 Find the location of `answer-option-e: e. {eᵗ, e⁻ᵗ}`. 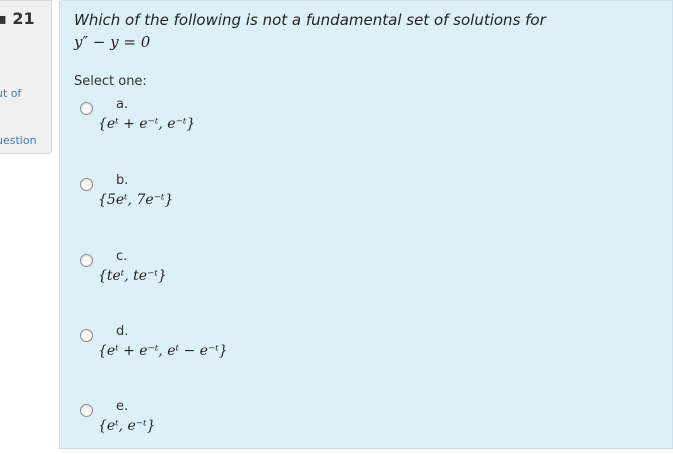

answer-option-e: e. {eᵗ, e⁻ᵗ} is located at coordinates (290, 426).